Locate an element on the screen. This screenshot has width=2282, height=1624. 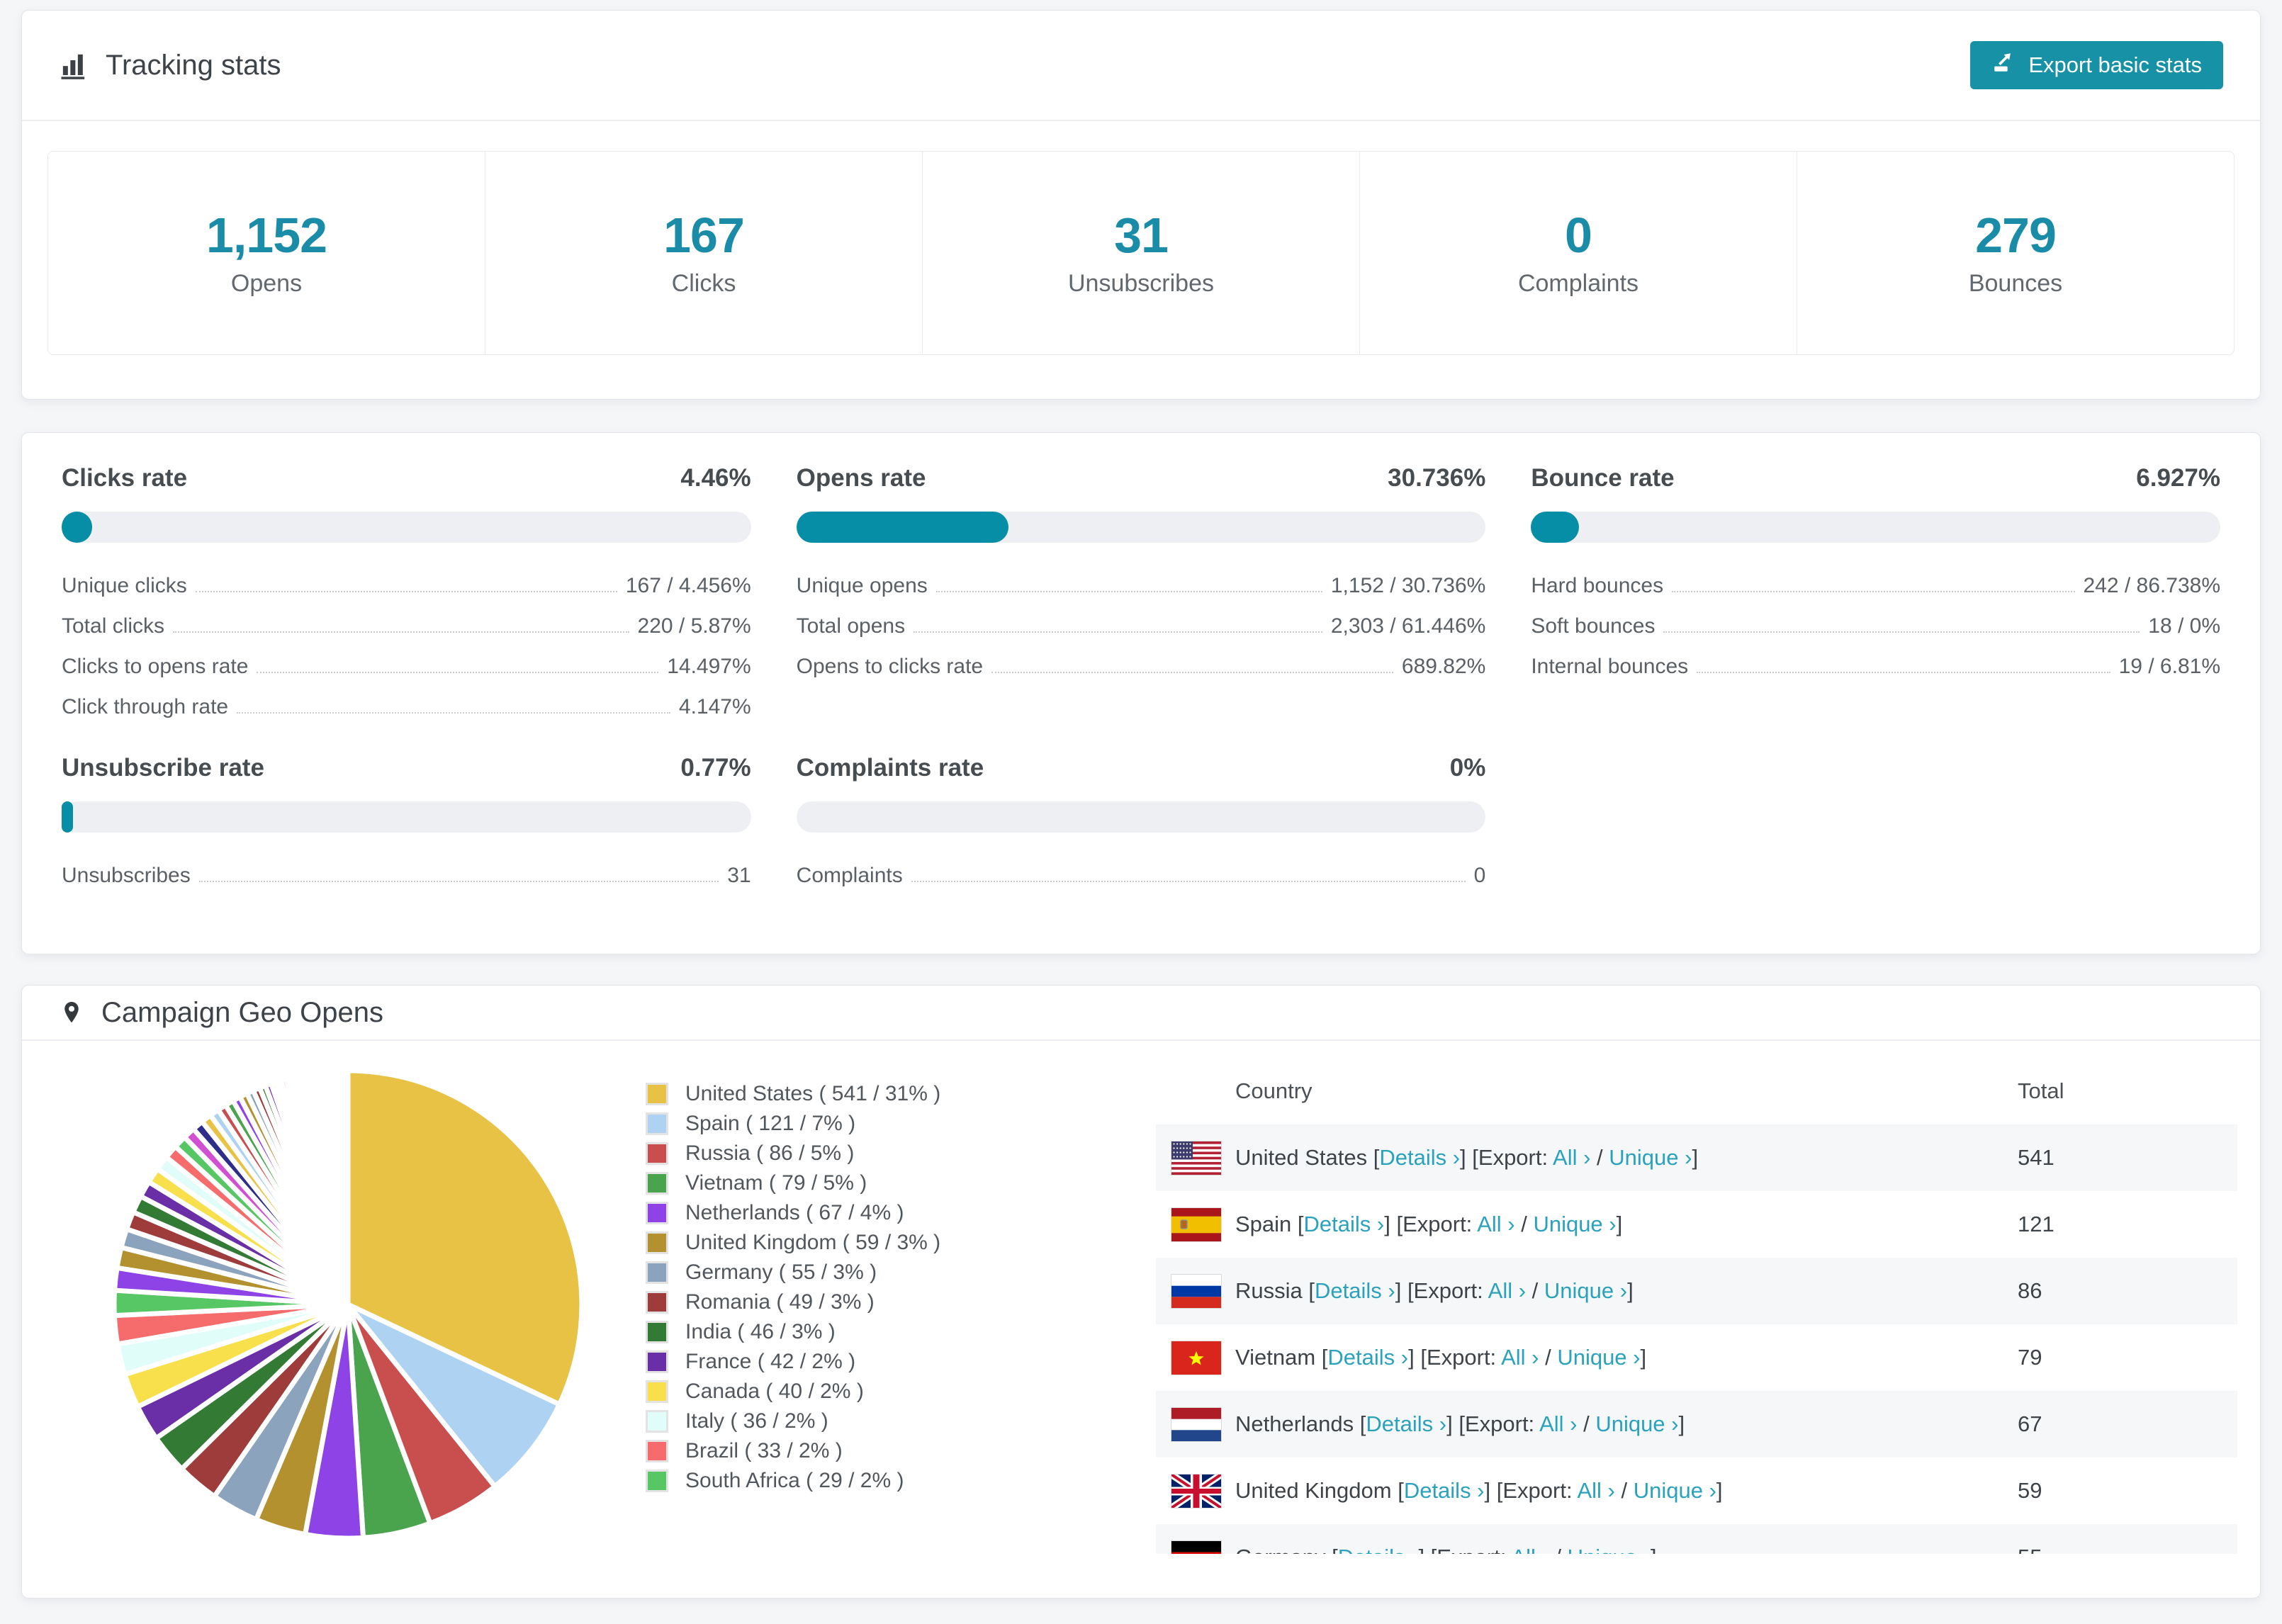
export-unique-link-spain: Unique › is located at coordinates (1575, 1224).